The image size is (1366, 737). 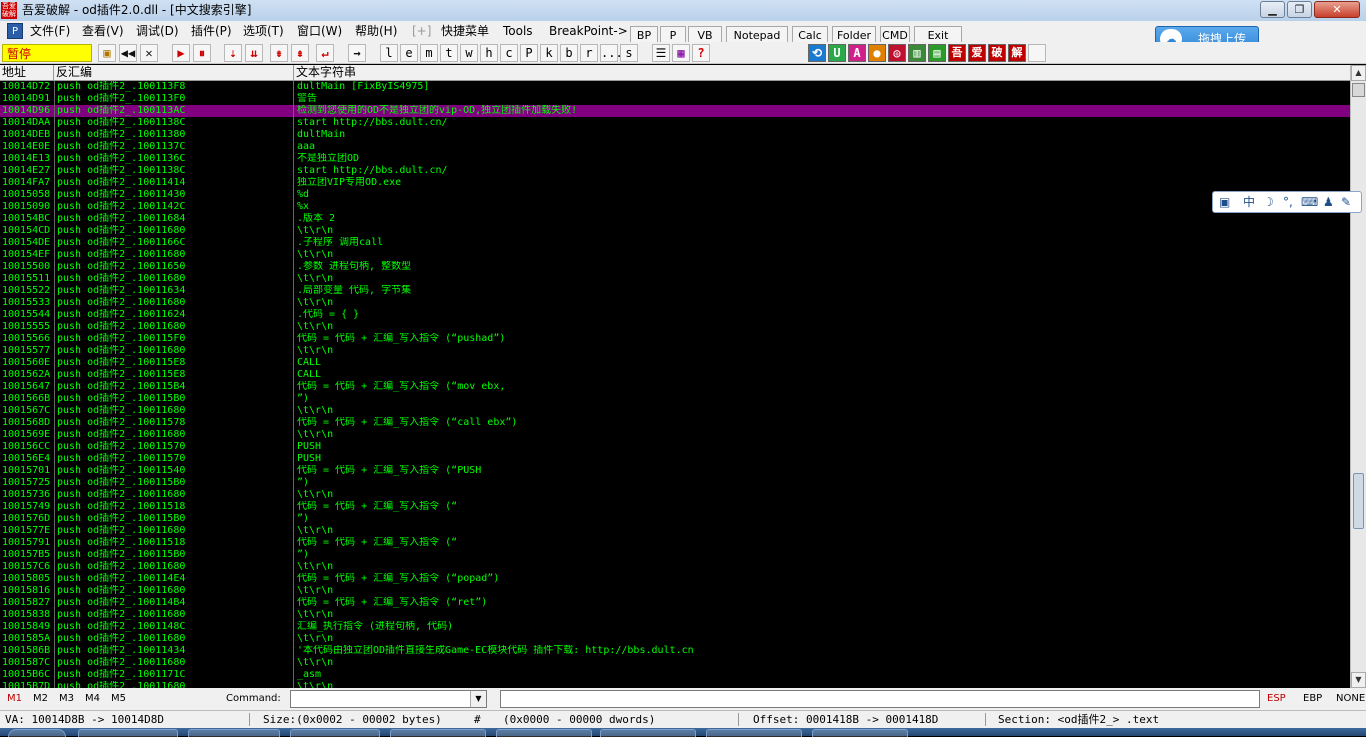 What do you see at coordinates (421, 31) in the screenshot?
I see `menu-plus: [+]` at bounding box center [421, 31].